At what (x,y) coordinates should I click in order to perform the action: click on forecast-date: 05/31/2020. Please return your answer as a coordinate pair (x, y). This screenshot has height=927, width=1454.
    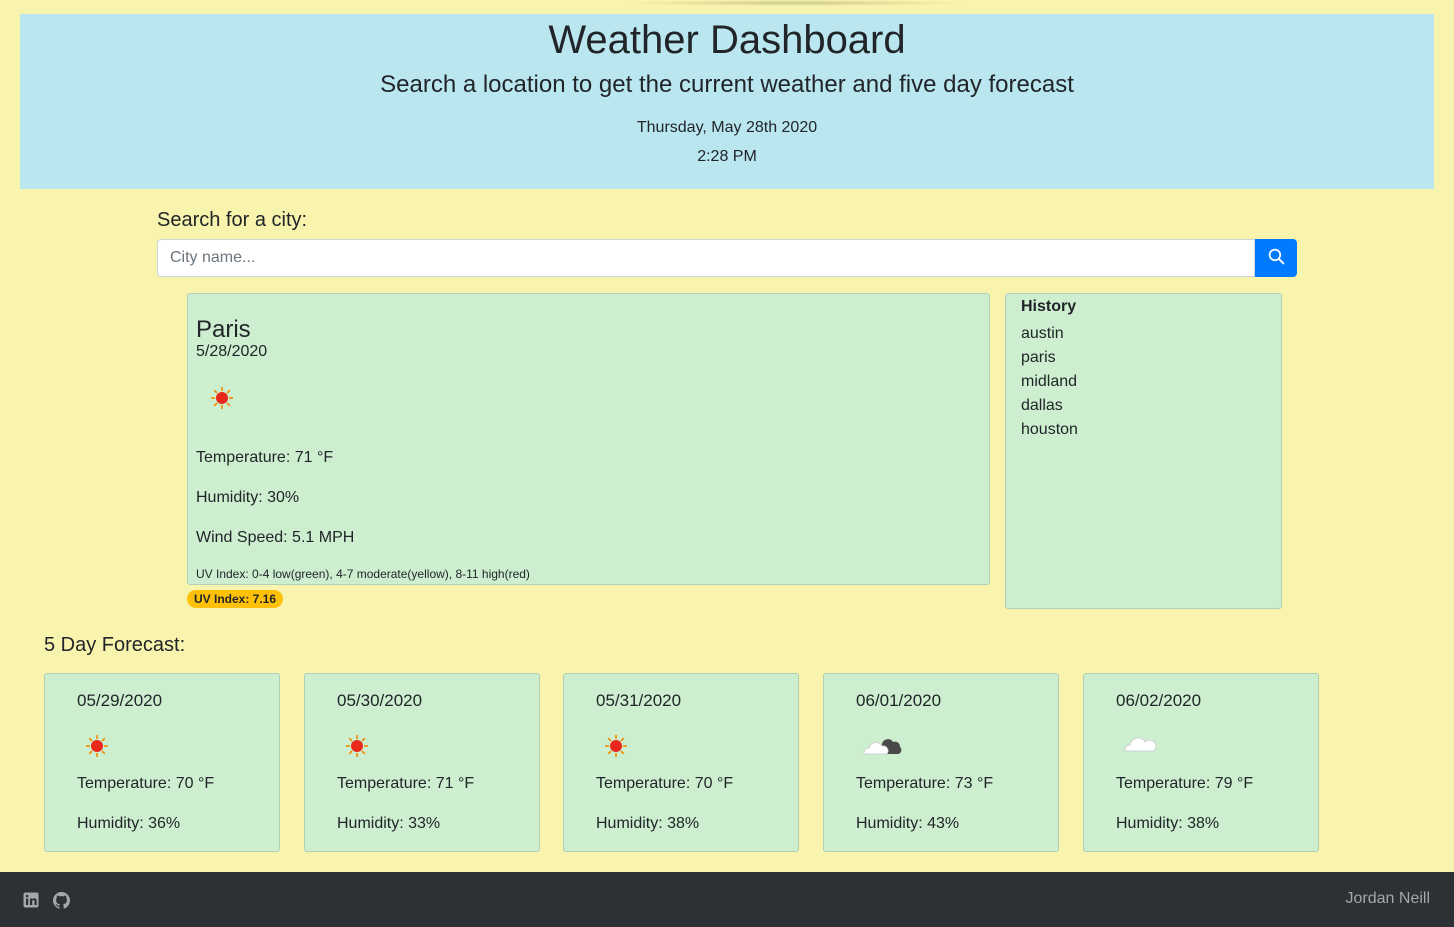
    Looking at the image, I should click on (639, 700).